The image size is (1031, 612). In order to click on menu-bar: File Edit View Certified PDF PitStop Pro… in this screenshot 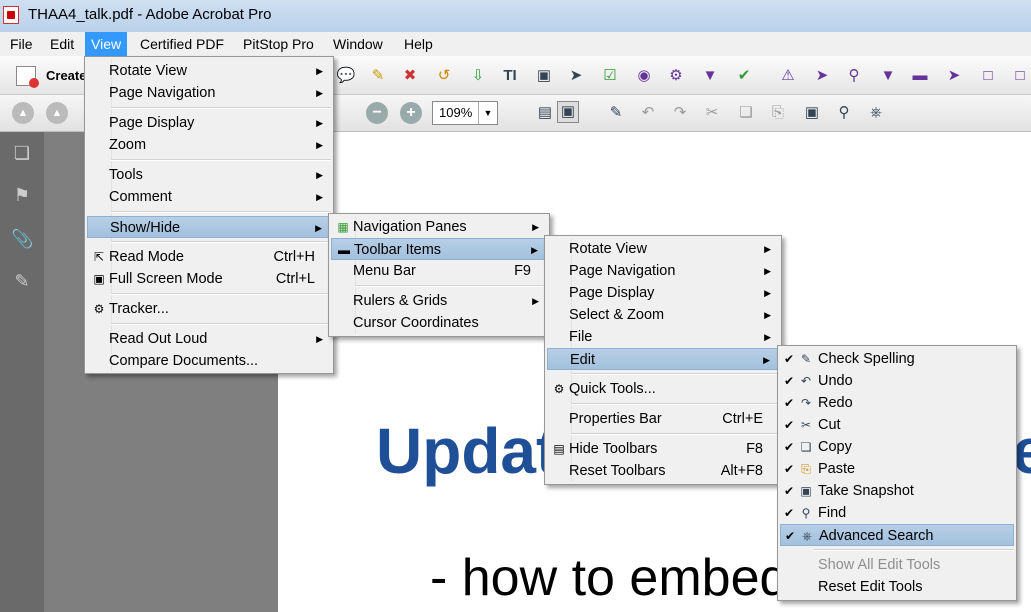, I will do `click(515, 44)`.